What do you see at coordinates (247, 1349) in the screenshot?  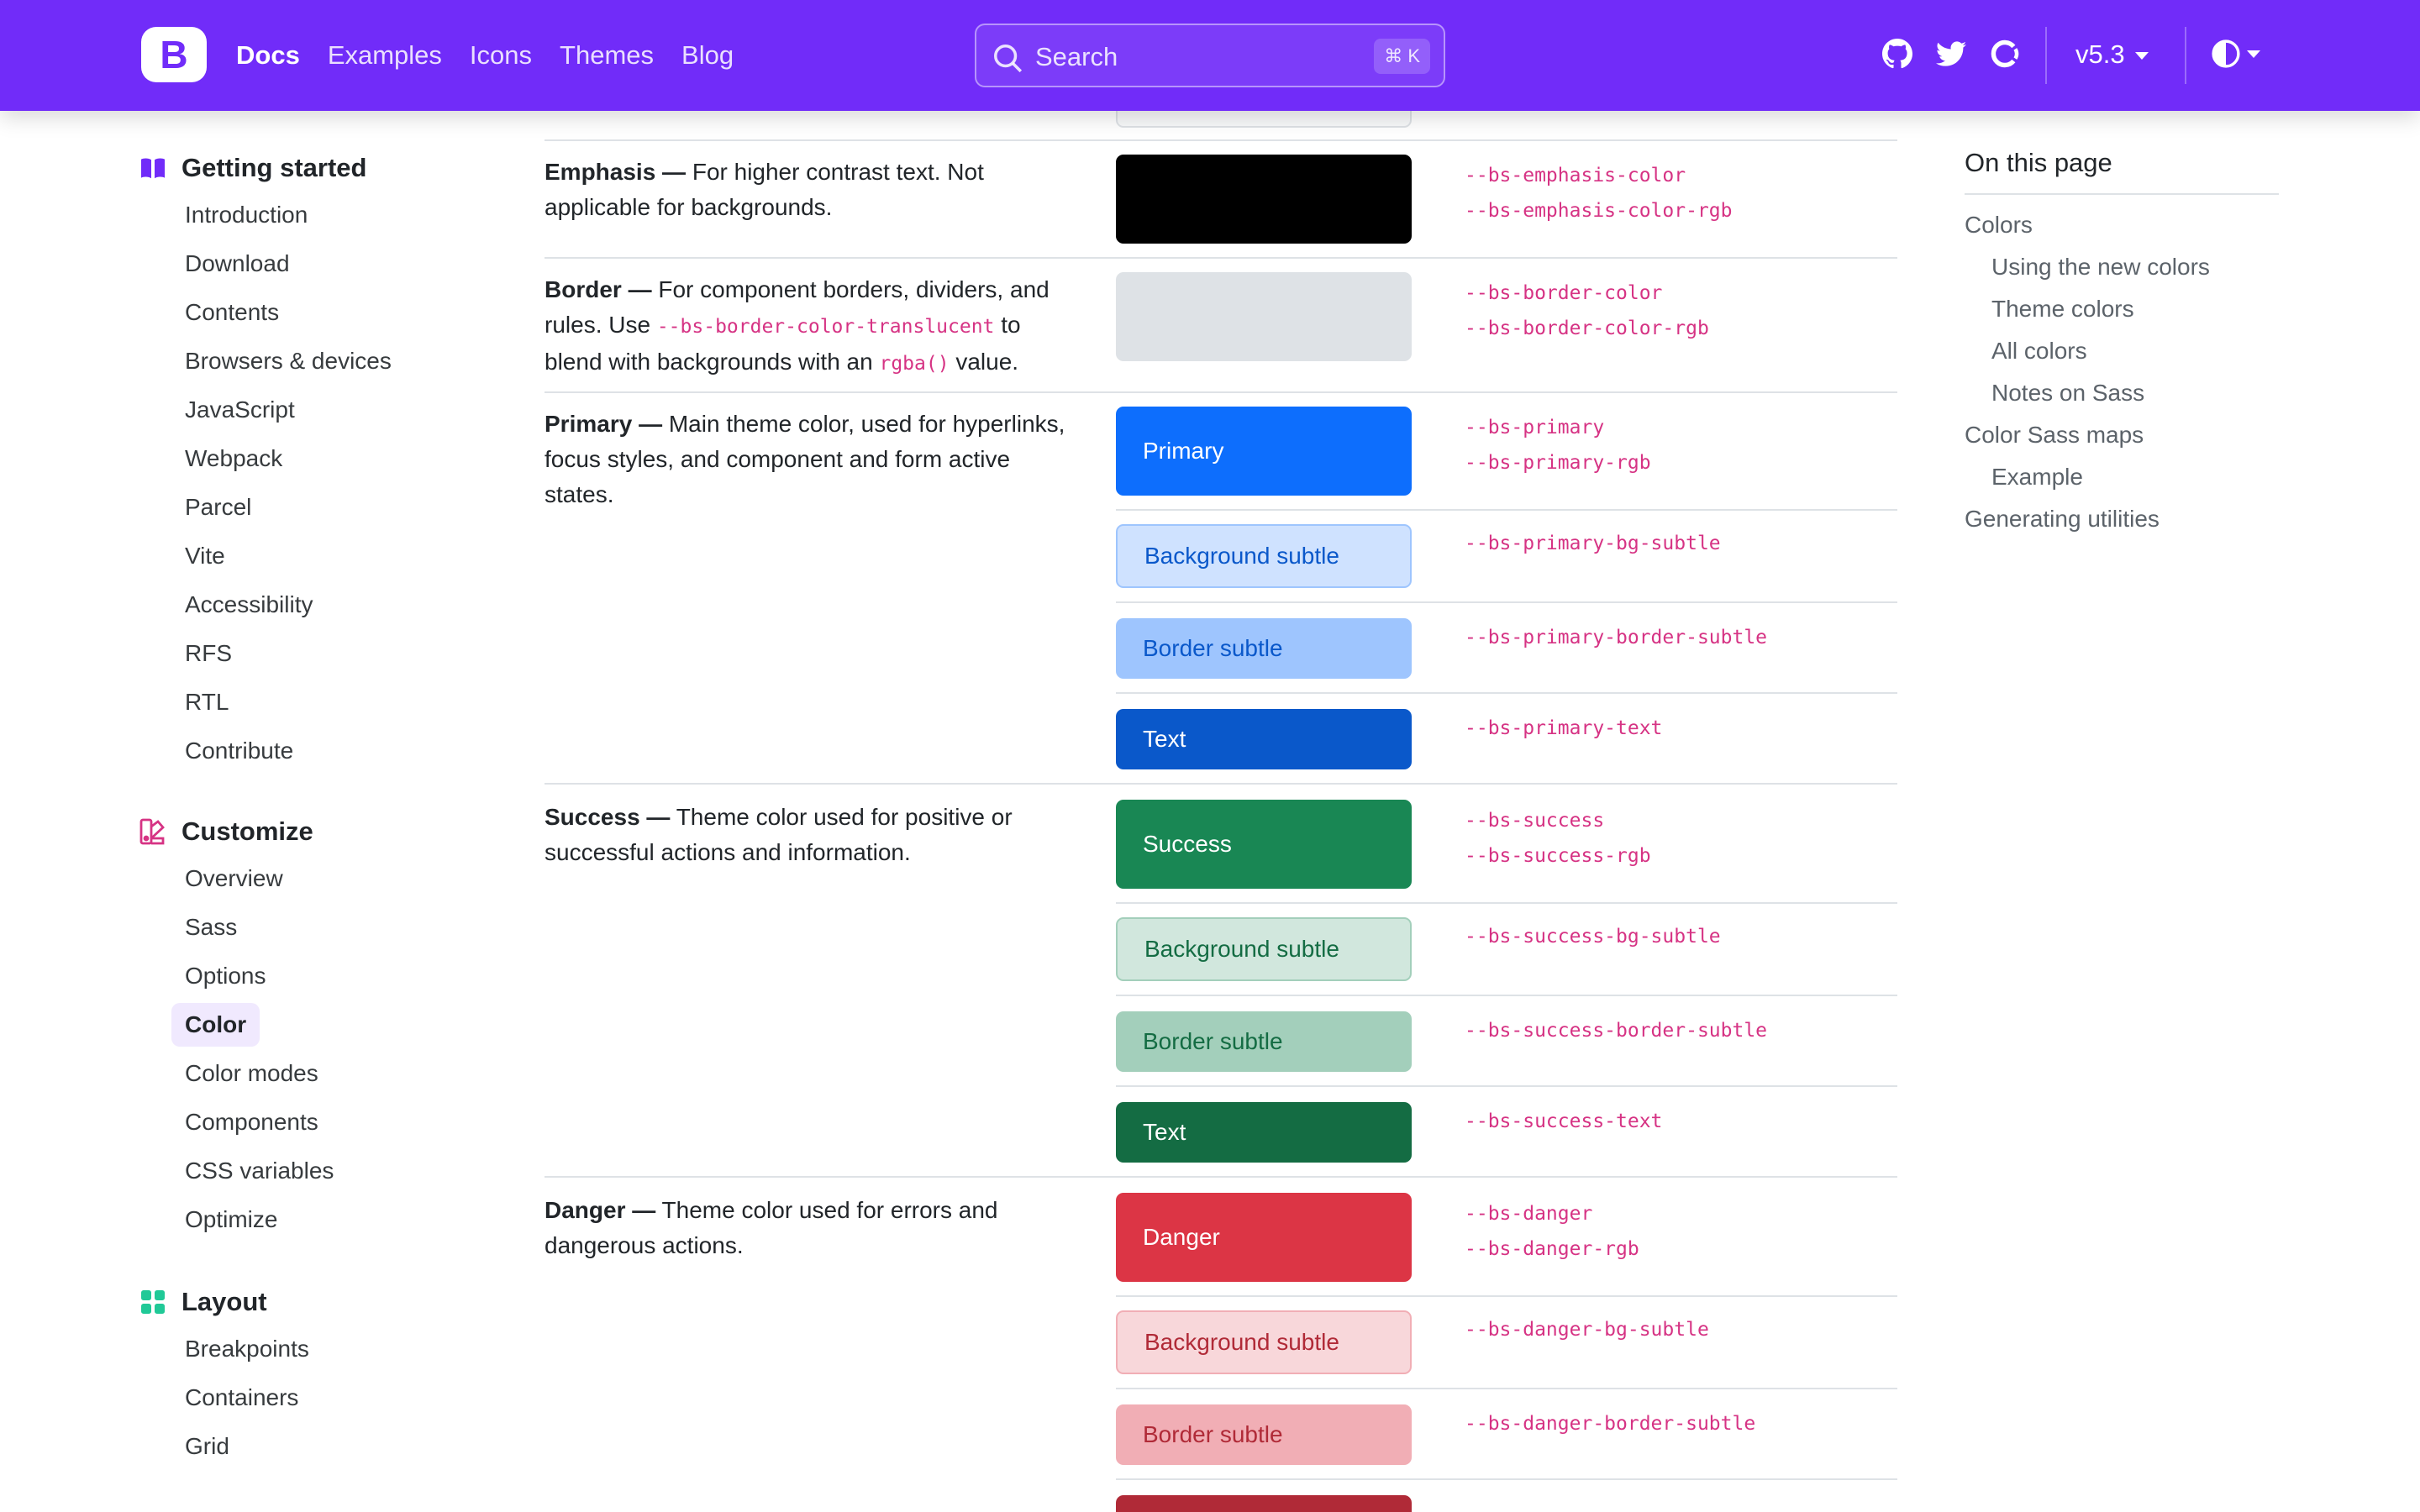 I see `sidebar-item-breakpoints: Breakpoints` at bounding box center [247, 1349].